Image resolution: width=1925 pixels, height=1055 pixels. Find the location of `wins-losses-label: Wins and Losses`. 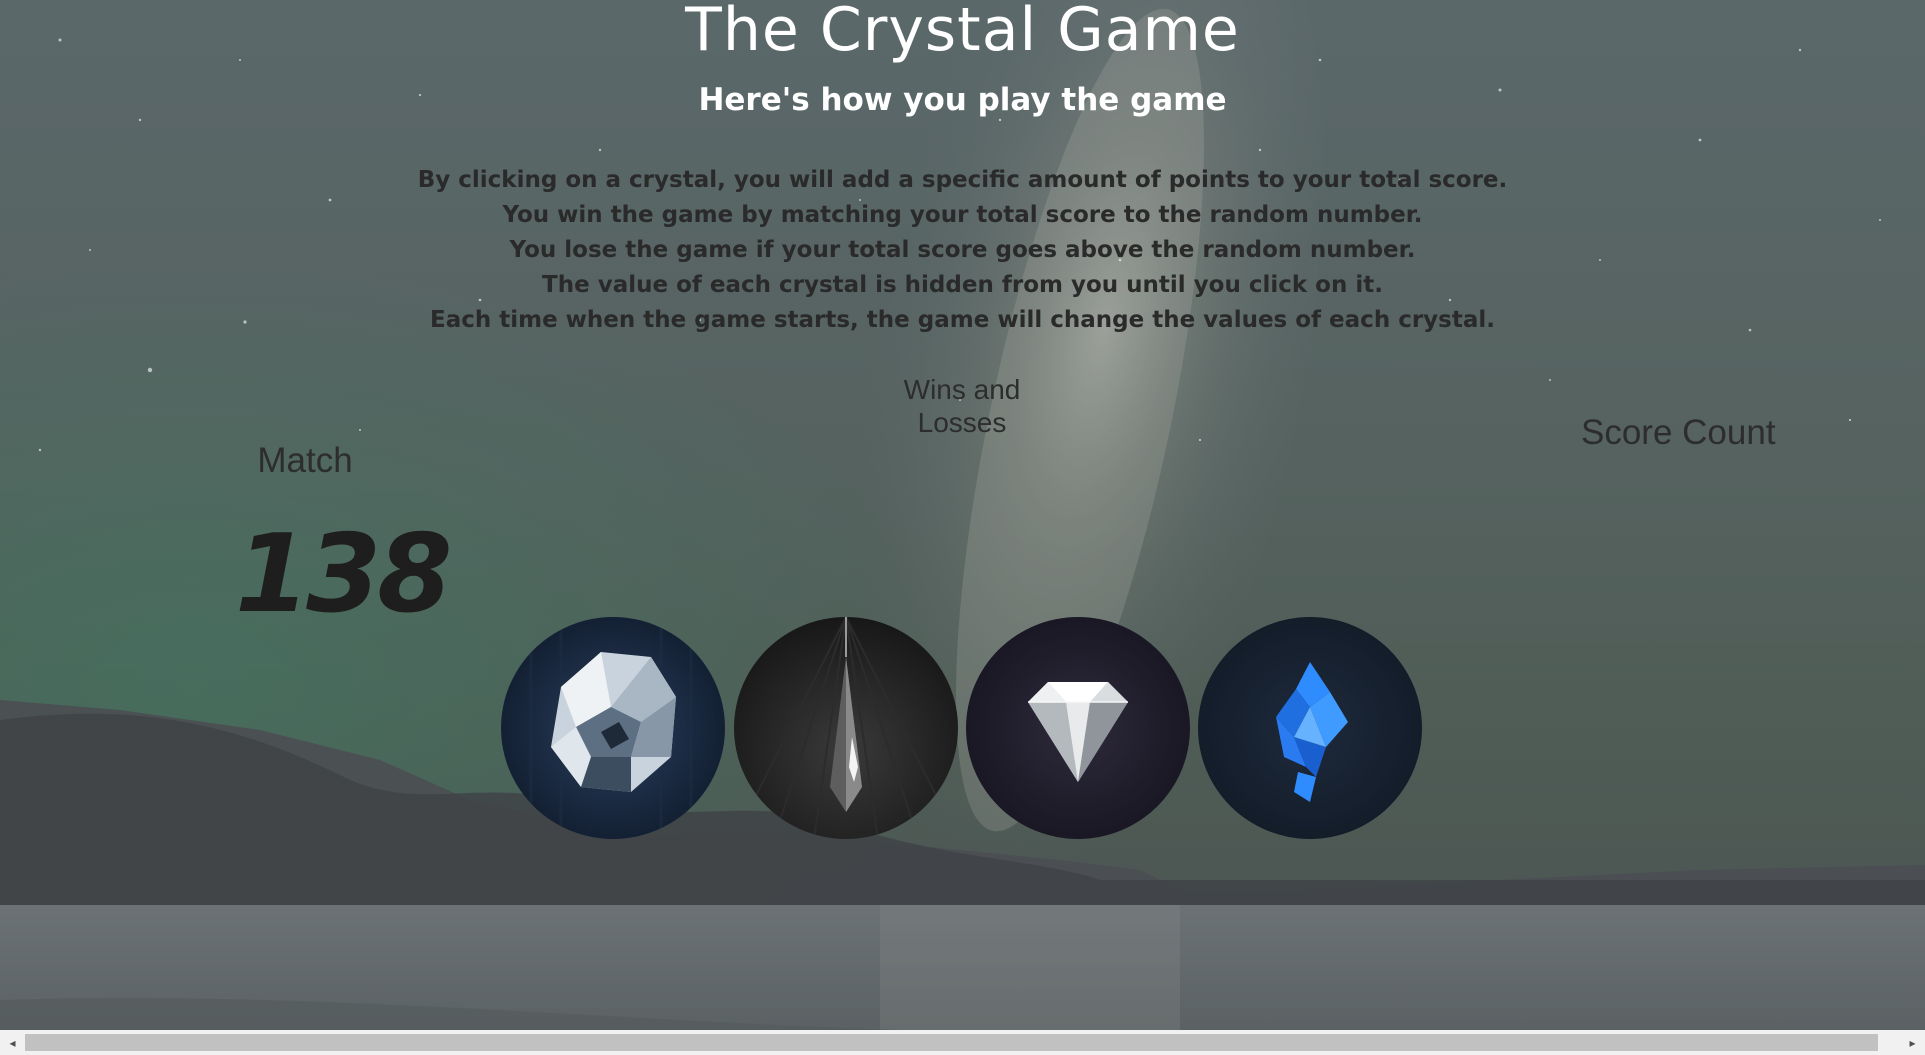

wins-losses-label: Wins and Losses is located at coordinates (962, 406).